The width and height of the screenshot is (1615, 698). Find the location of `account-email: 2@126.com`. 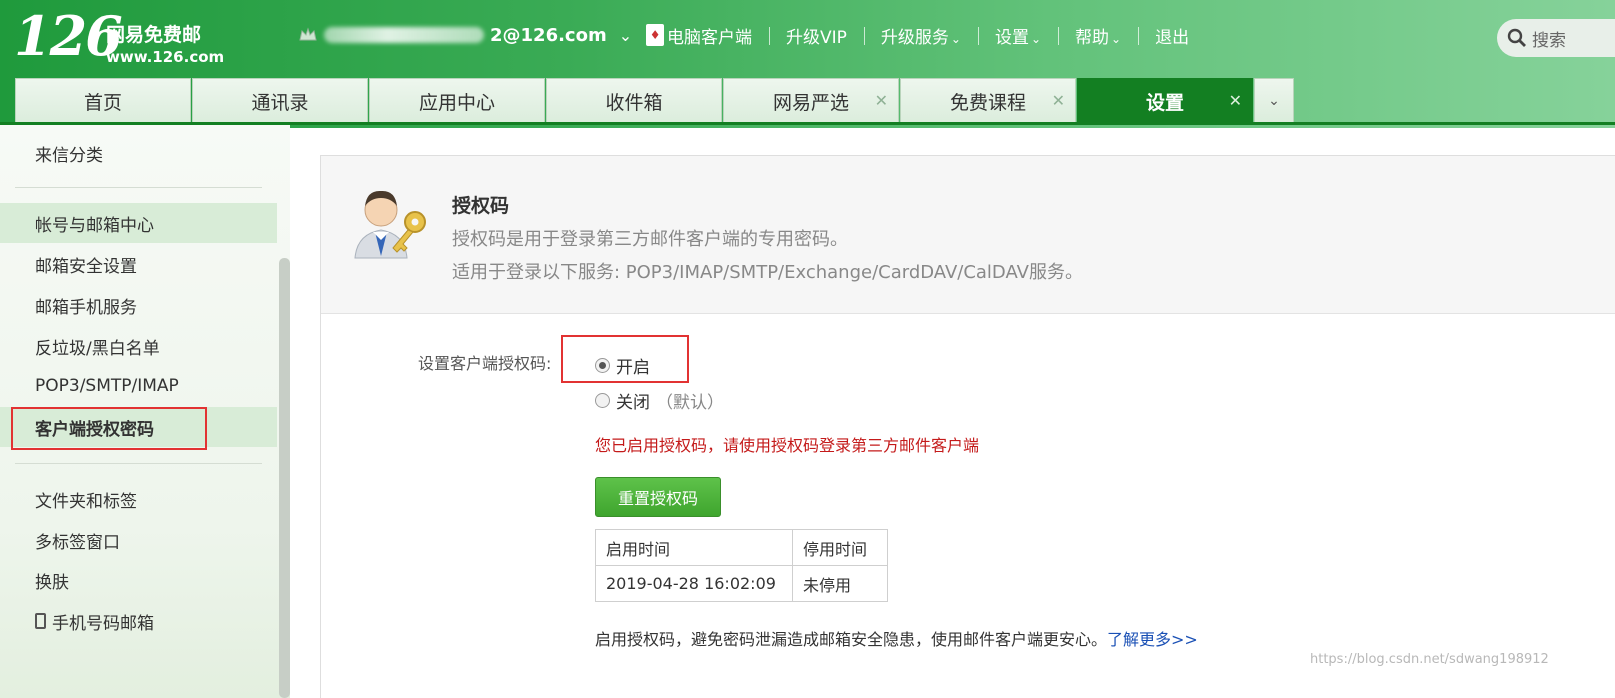

account-email: 2@126.com is located at coordinates (548, 35).